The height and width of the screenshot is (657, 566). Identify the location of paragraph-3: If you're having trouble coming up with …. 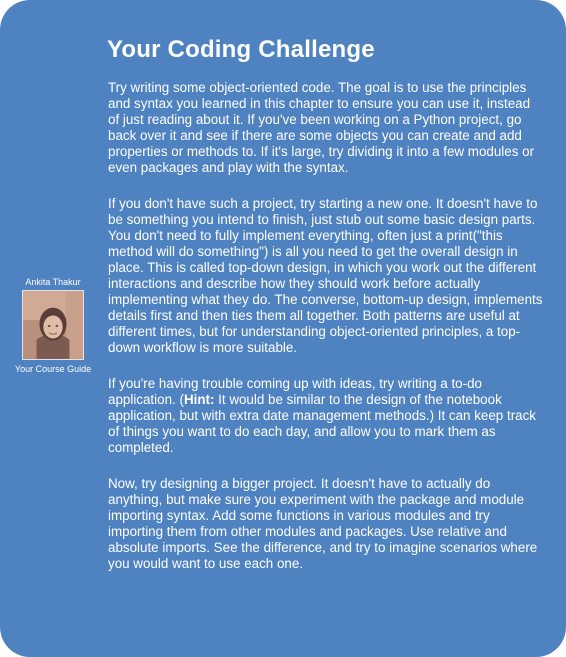
(326, 416).